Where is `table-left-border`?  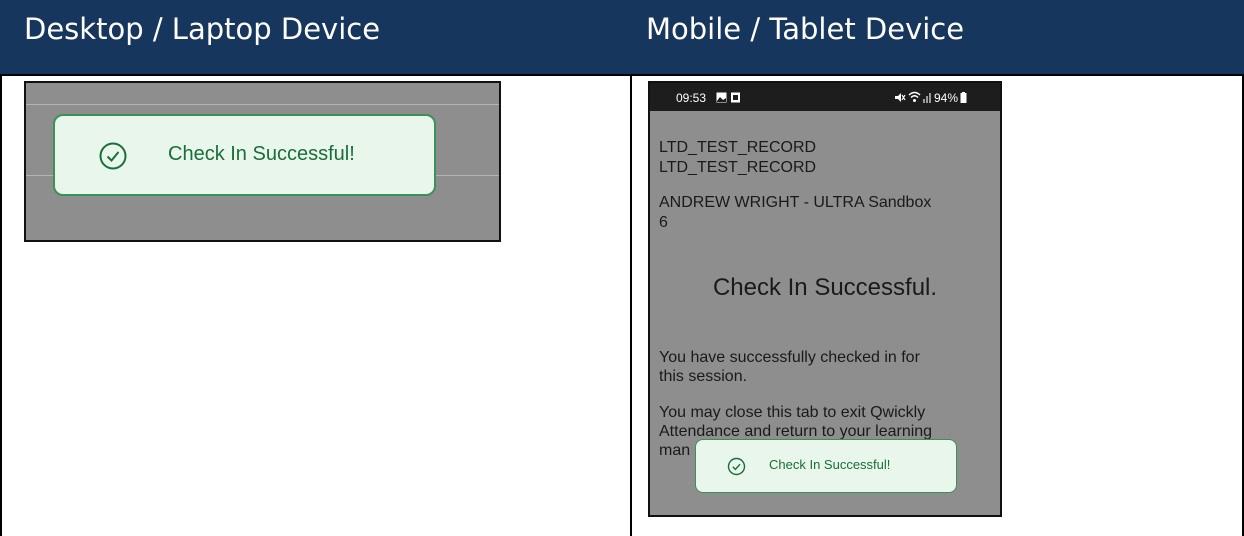 table-left-border is located at coordinates (1, 306).